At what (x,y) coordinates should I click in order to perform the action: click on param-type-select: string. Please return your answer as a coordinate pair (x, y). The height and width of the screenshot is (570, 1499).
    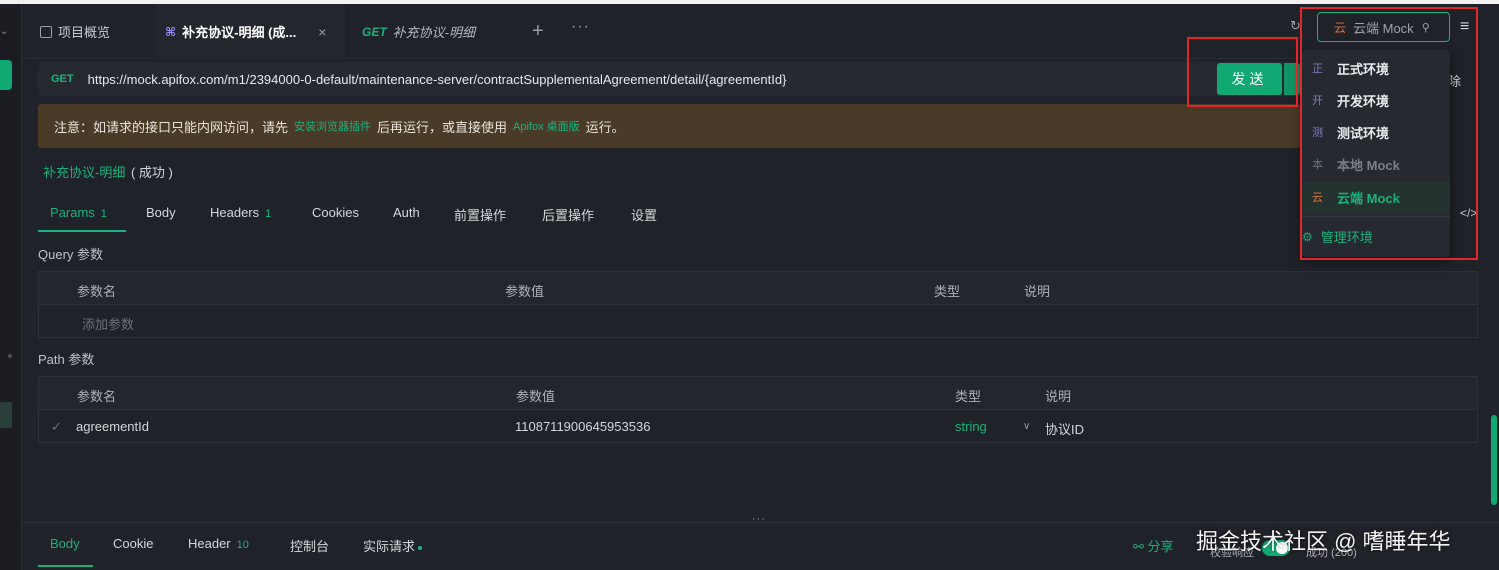
    Looking at the image, I should click on (971, 426).